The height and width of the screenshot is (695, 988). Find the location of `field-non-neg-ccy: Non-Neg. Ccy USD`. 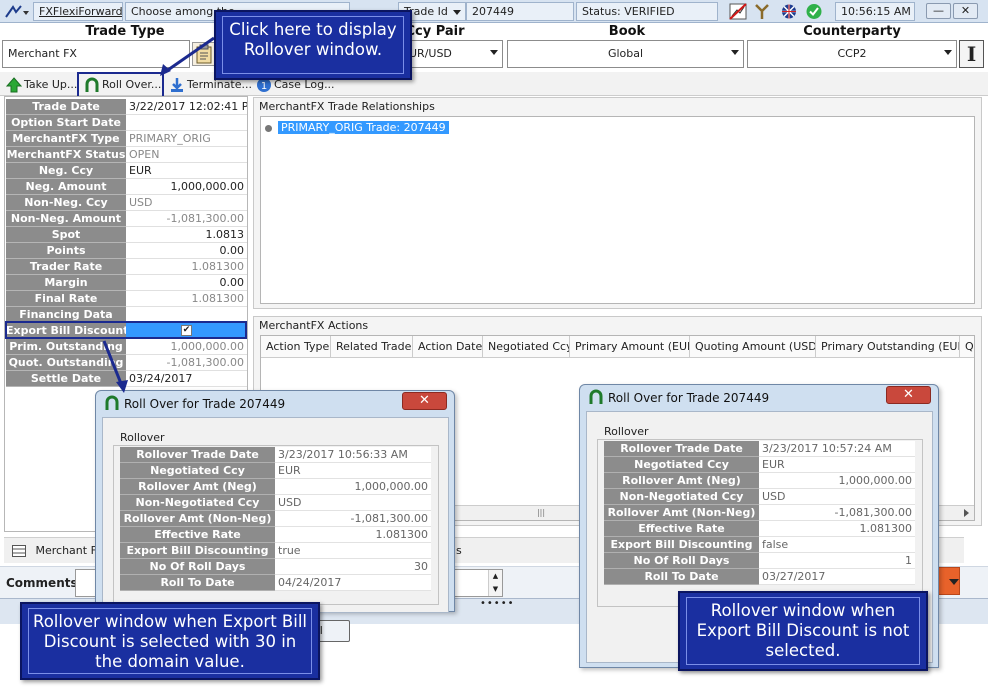

field-non-neg-ccy: Non-Neg. Ccy USD is located at coordinates (126, 203).